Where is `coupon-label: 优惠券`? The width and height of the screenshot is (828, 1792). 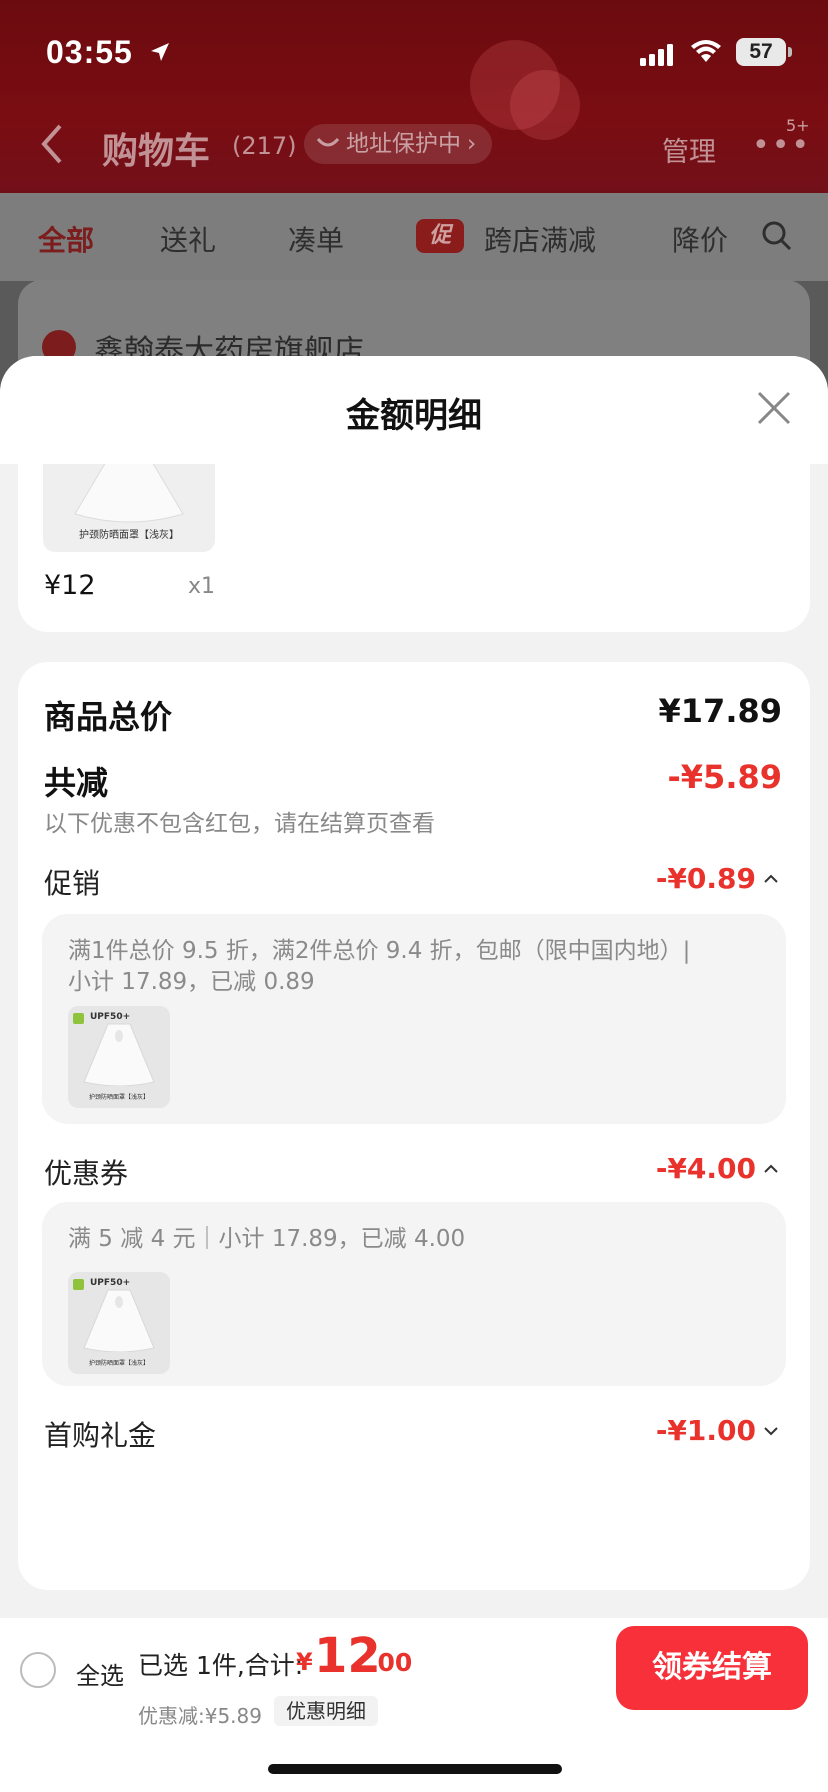 coupon-label: 优惠券 is located at coordinates (86, 1173).